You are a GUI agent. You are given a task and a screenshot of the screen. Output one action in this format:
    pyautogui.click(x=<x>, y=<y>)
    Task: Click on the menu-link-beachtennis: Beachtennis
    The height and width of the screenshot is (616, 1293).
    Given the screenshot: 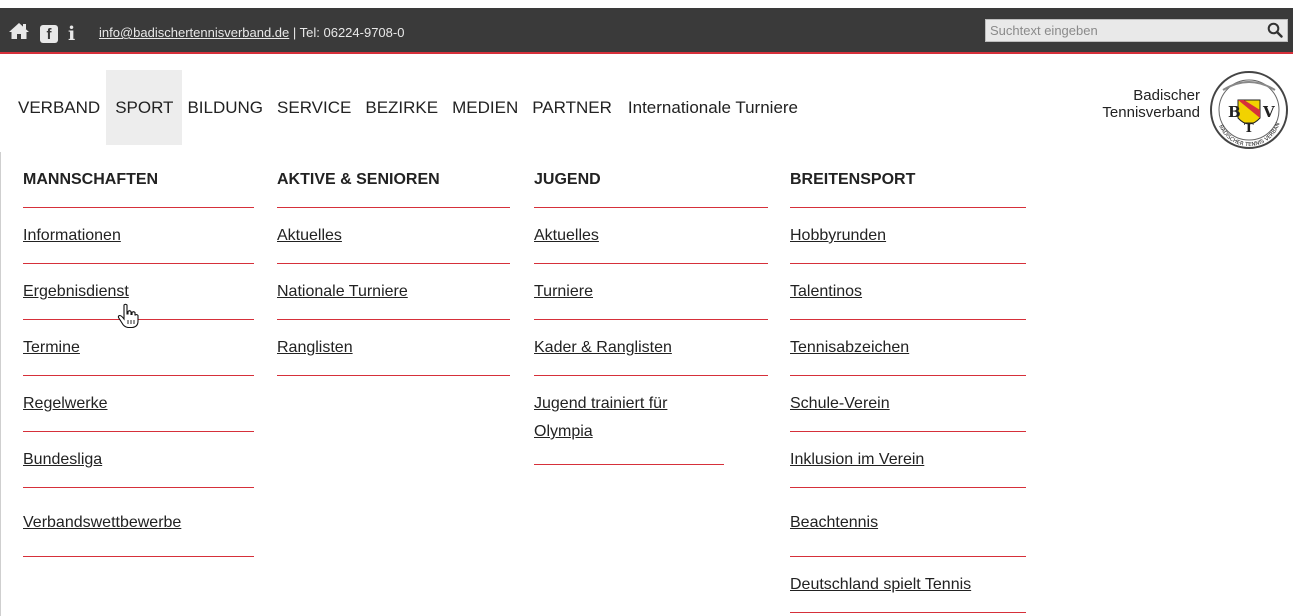 What is the action you would take?
    pyautogui.click(x=908, y=522)
    